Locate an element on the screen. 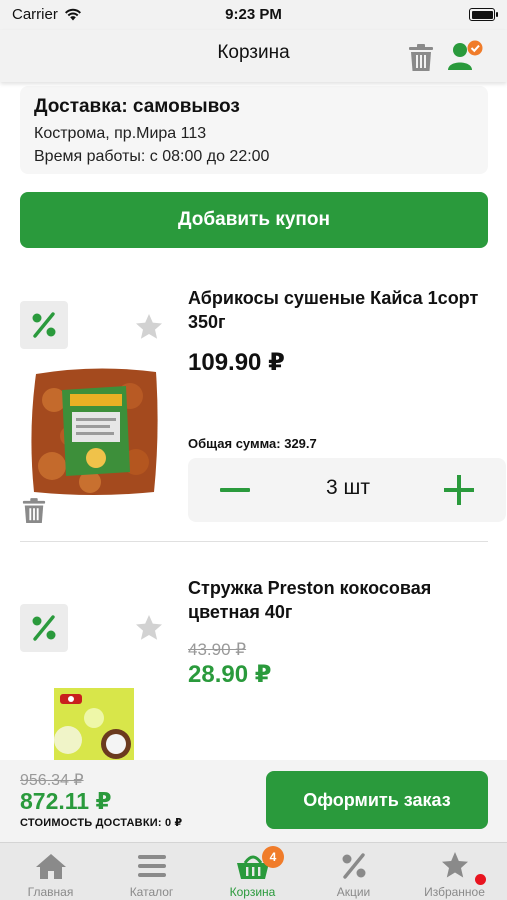 This screenshot has width=507, height=900. item-name: Стружка Preston кокосовая цветная 40г is located at coordinates (338, 600).